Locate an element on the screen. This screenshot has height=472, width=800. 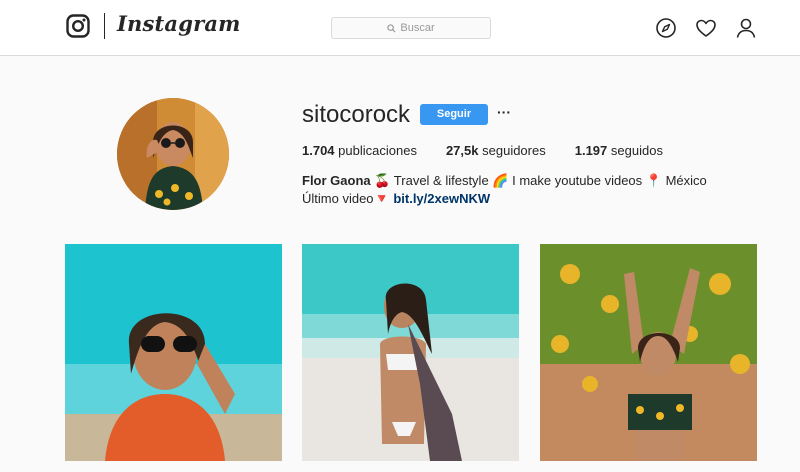
bio-link: bit.ly/2xewNKW is located at coordinates (441, 198).